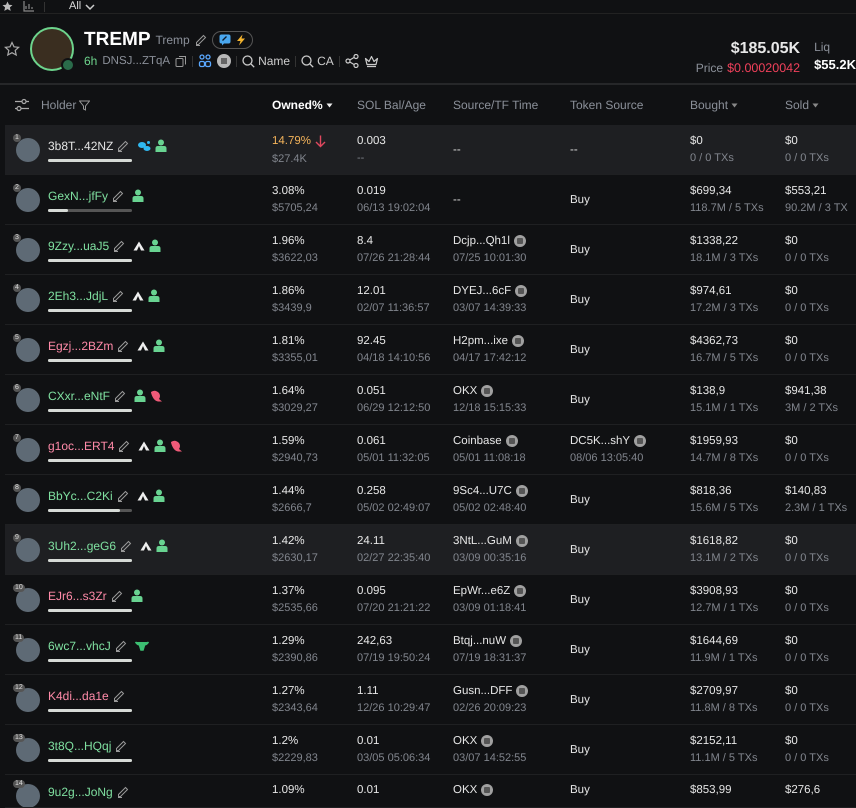 The image size is (856, 808). What do you see at coordinates (232, 40) in the screenshot?
I see `social-badges` at bounding box center [232, 40].